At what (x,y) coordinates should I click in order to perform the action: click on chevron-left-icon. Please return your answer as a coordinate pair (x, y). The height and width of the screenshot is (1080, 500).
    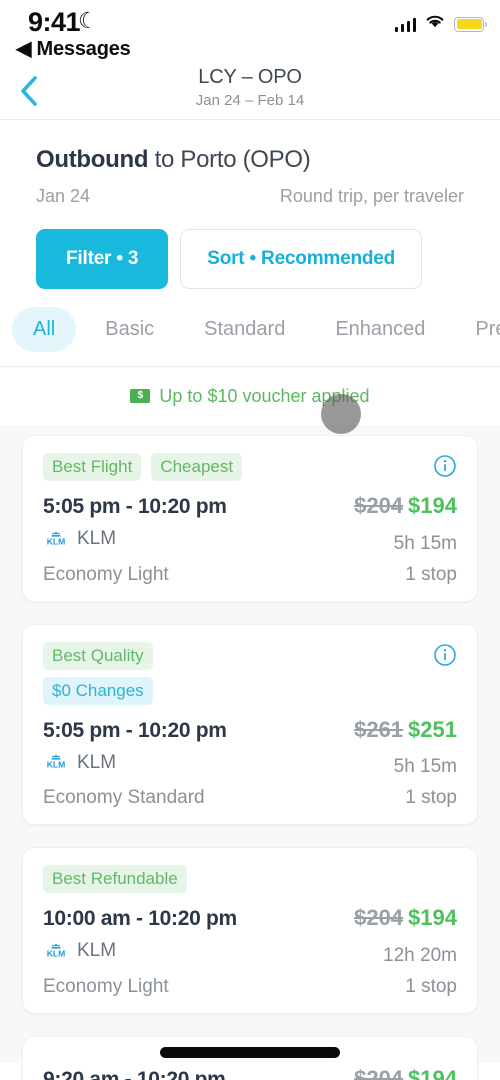
    Looking at the image, I should click on (29, 91).